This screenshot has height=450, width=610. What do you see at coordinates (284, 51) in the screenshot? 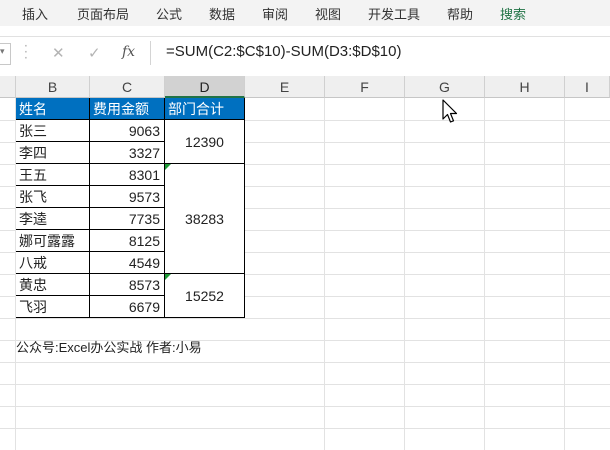
I see `formula-input: =SUM(C2:$C$10)-SUM(D3:$D$10)` at bounding box center [284, 51].